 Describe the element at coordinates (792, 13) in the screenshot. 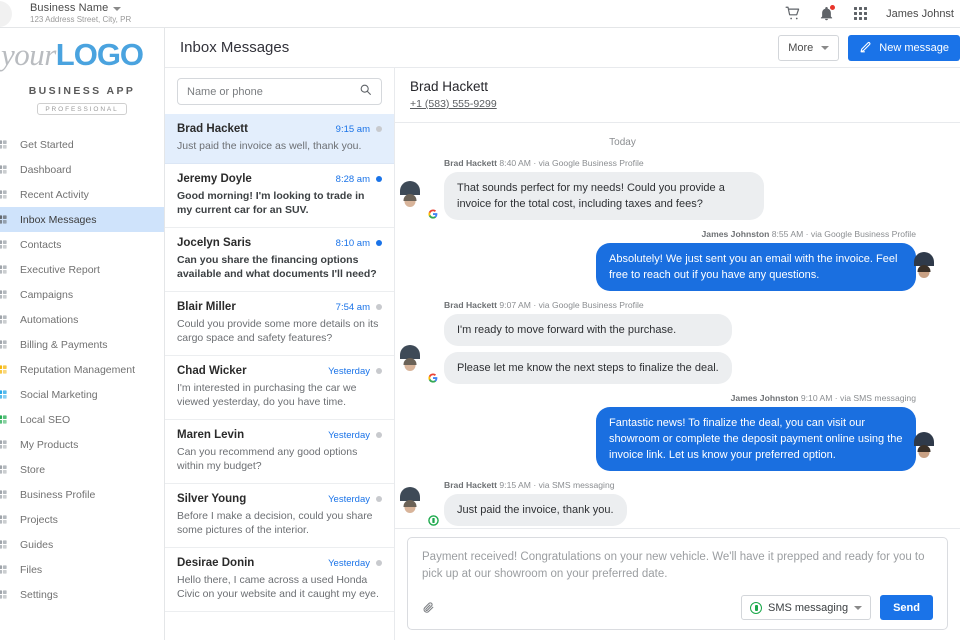

I see `cart-icon` at that location.